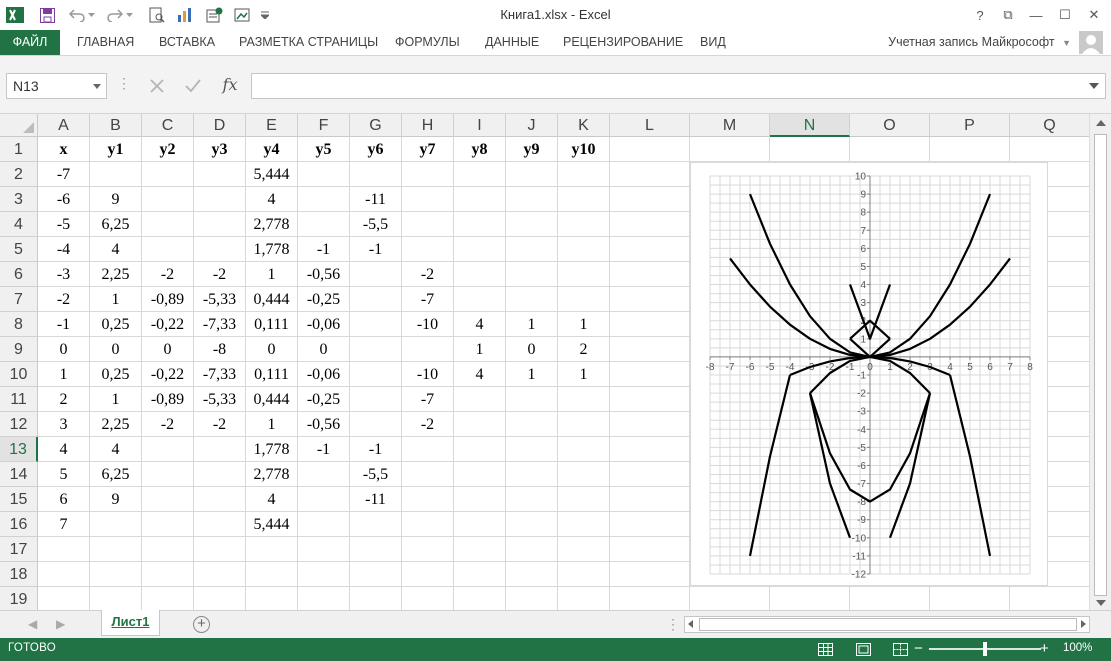  Describe the element at coordinates (650, 598) in the screenshot. I see `cell-l19` at that location.